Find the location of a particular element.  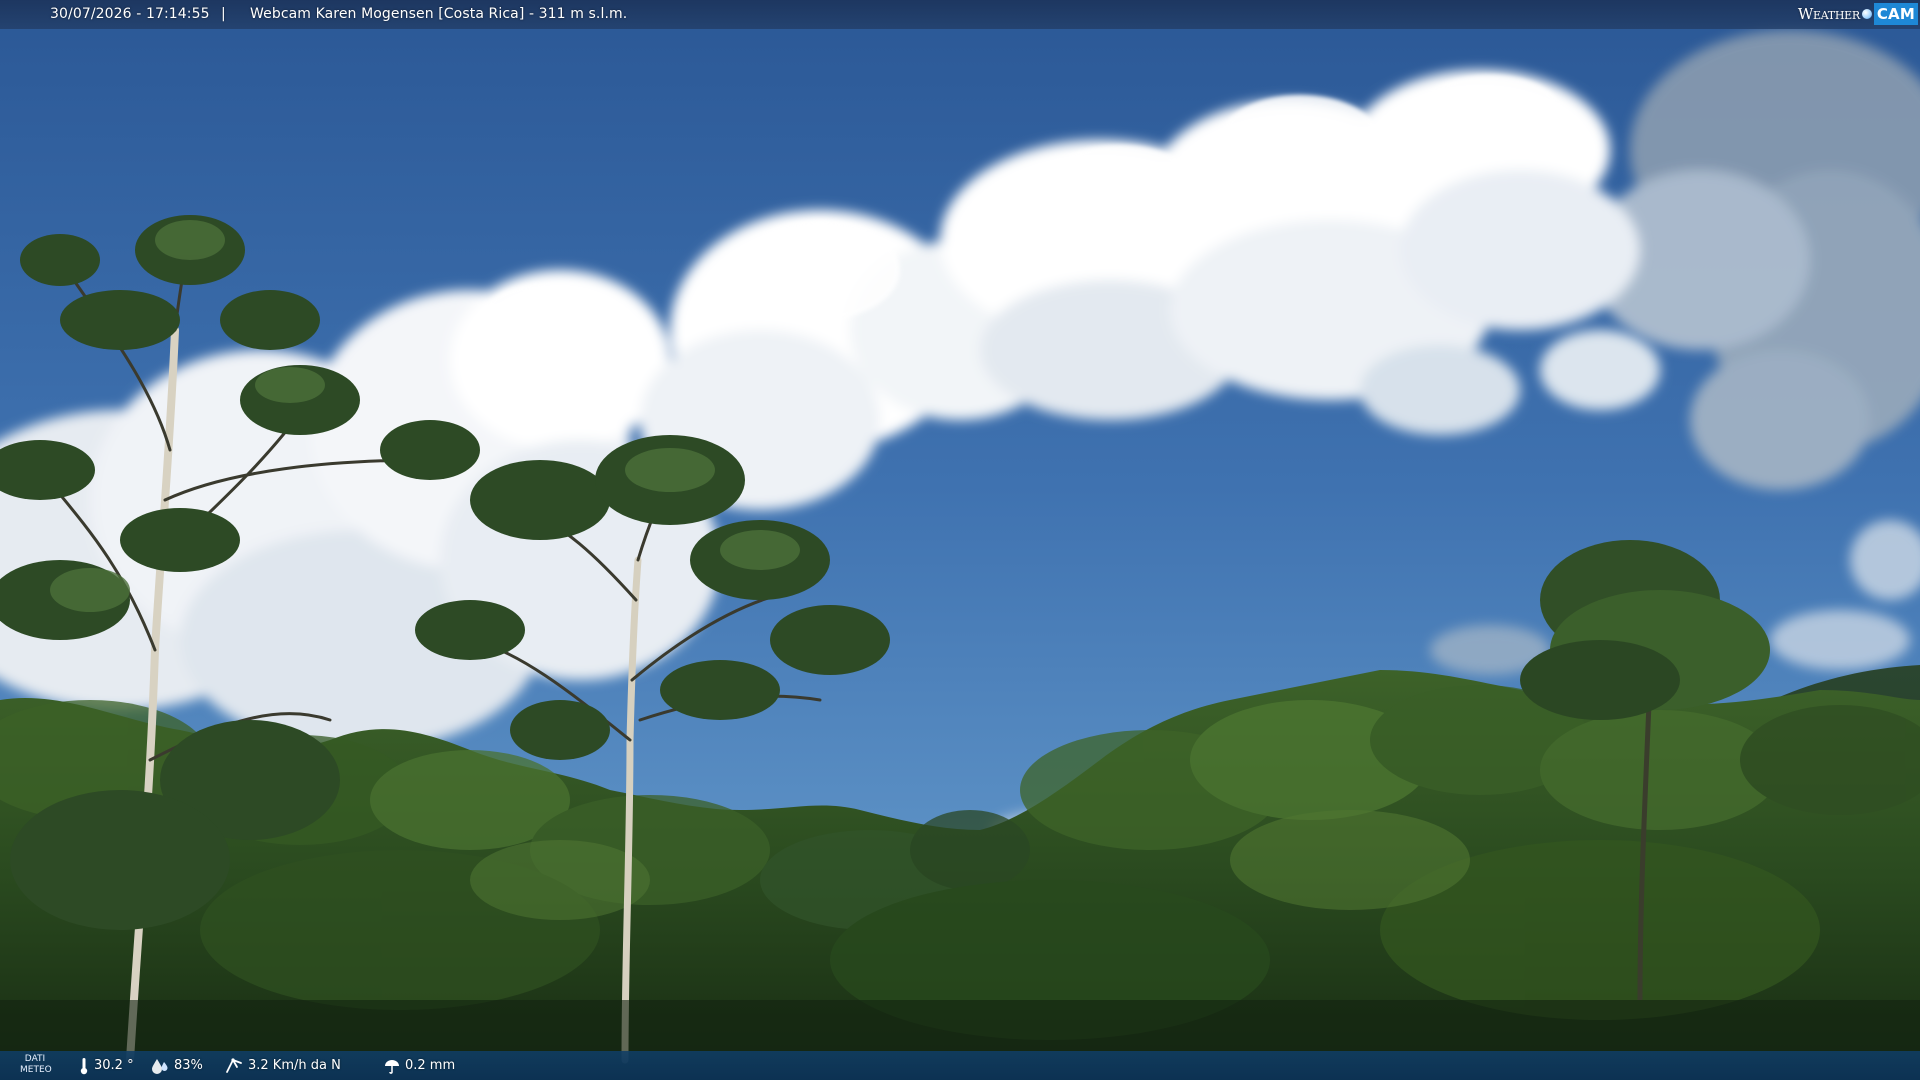

meteo-label-line2: METEO is located at coordinates (36, 1070).